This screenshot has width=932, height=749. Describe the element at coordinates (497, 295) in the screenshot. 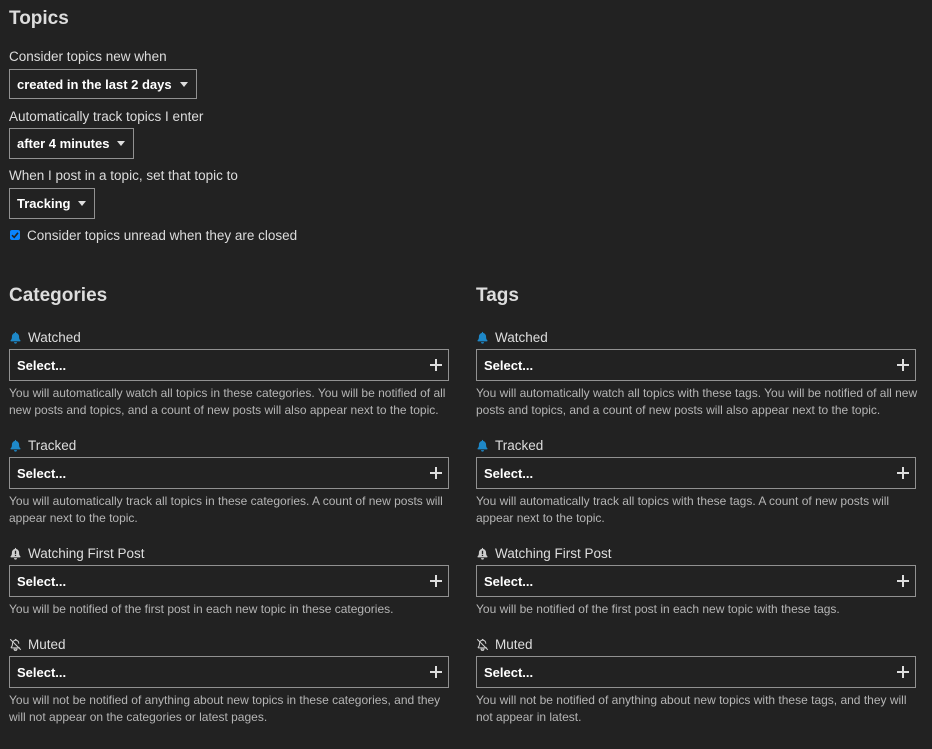

I see `tags-heading: Tags` at that location.